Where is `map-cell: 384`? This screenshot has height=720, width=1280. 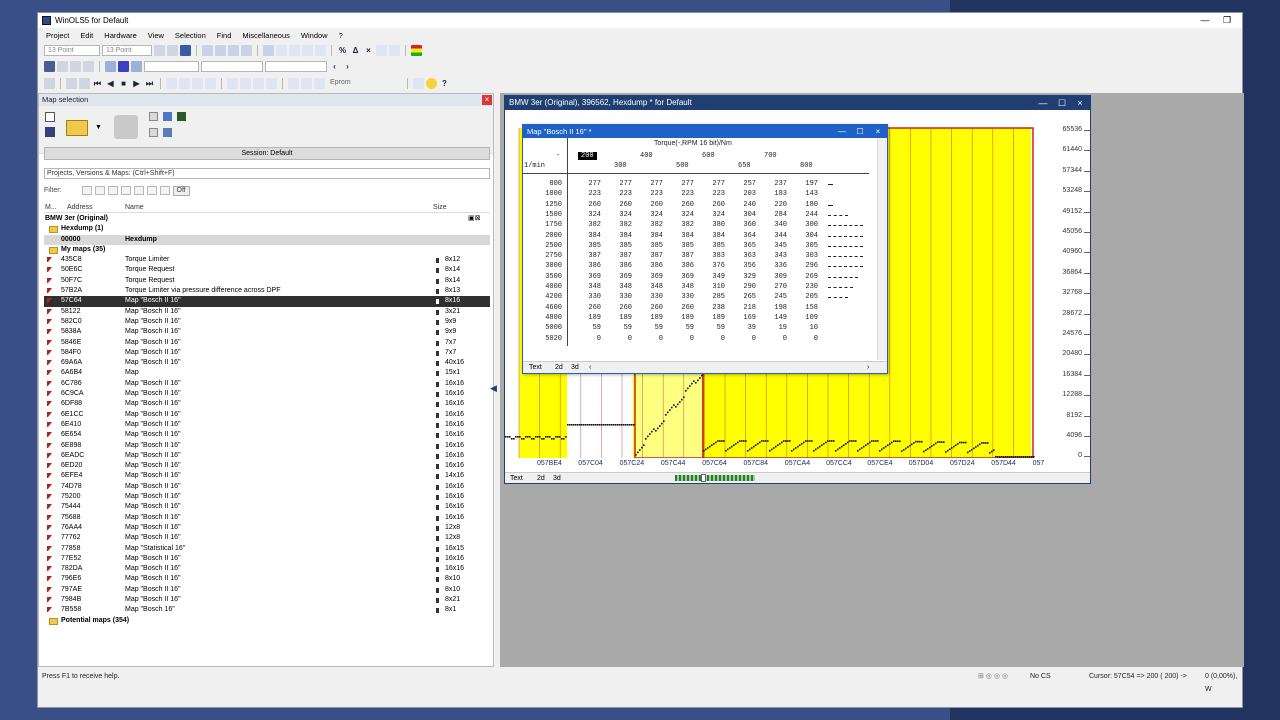
map-cell: 384 is located at coordinates (656, 236).